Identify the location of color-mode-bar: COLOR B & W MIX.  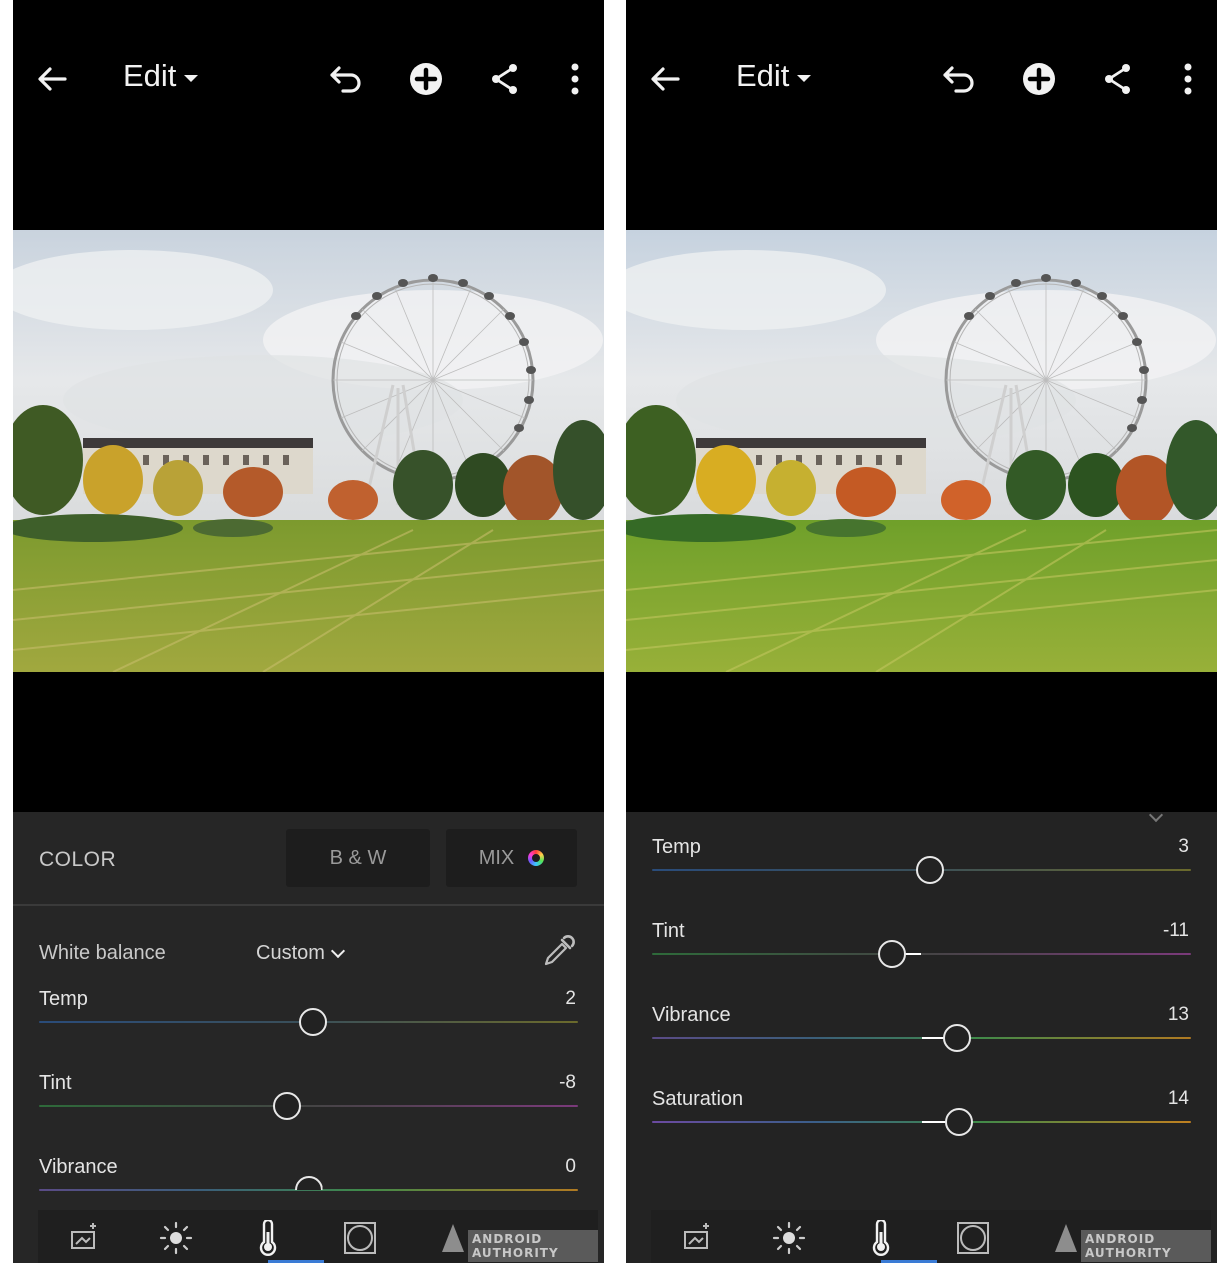
(308, 859).